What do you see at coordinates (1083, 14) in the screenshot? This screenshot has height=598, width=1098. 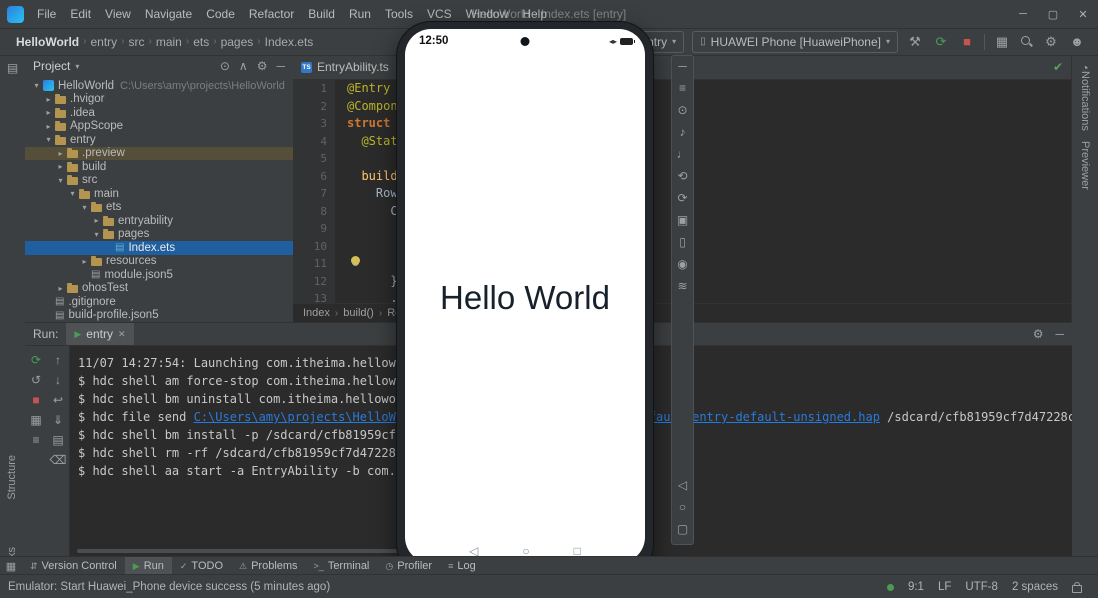 I see `close-button: ✕` at bounding box center [1083, 14].